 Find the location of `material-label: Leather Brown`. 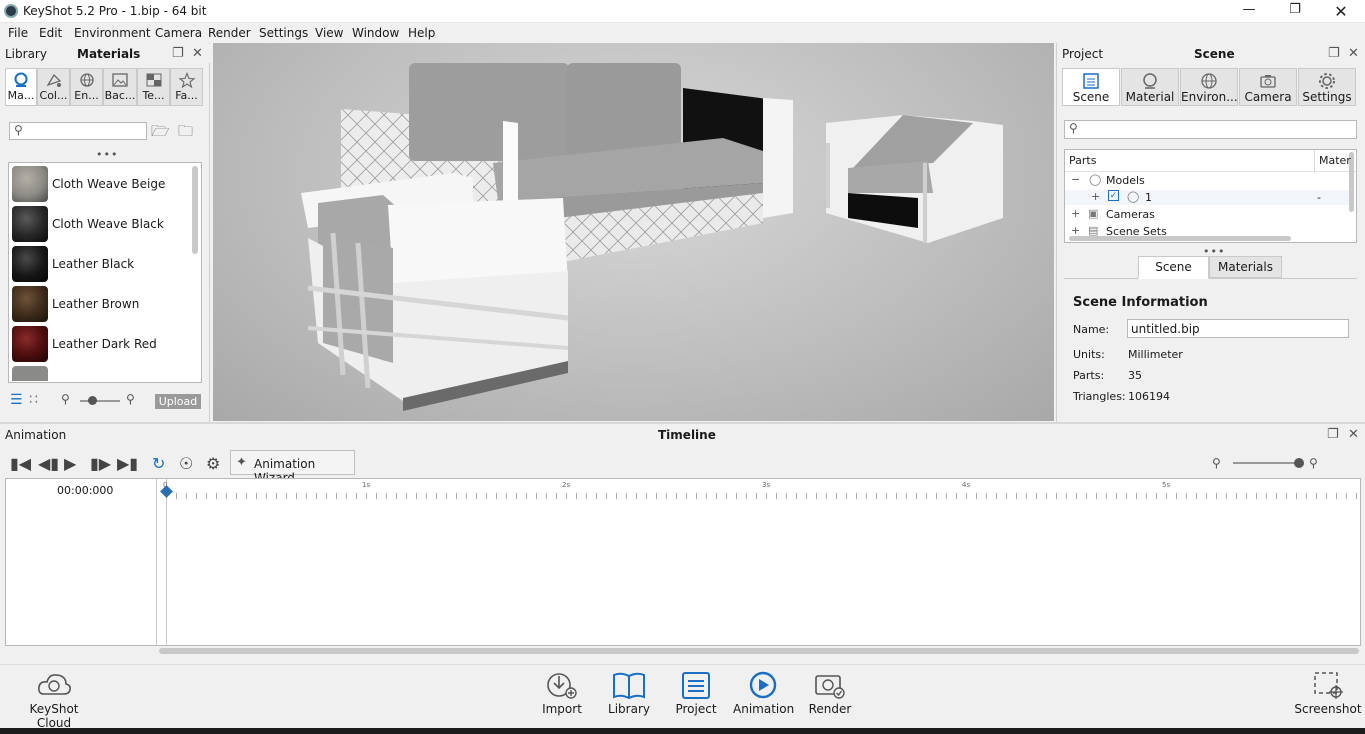

material-label: Leather Brown is located at coordinates (96, 304).